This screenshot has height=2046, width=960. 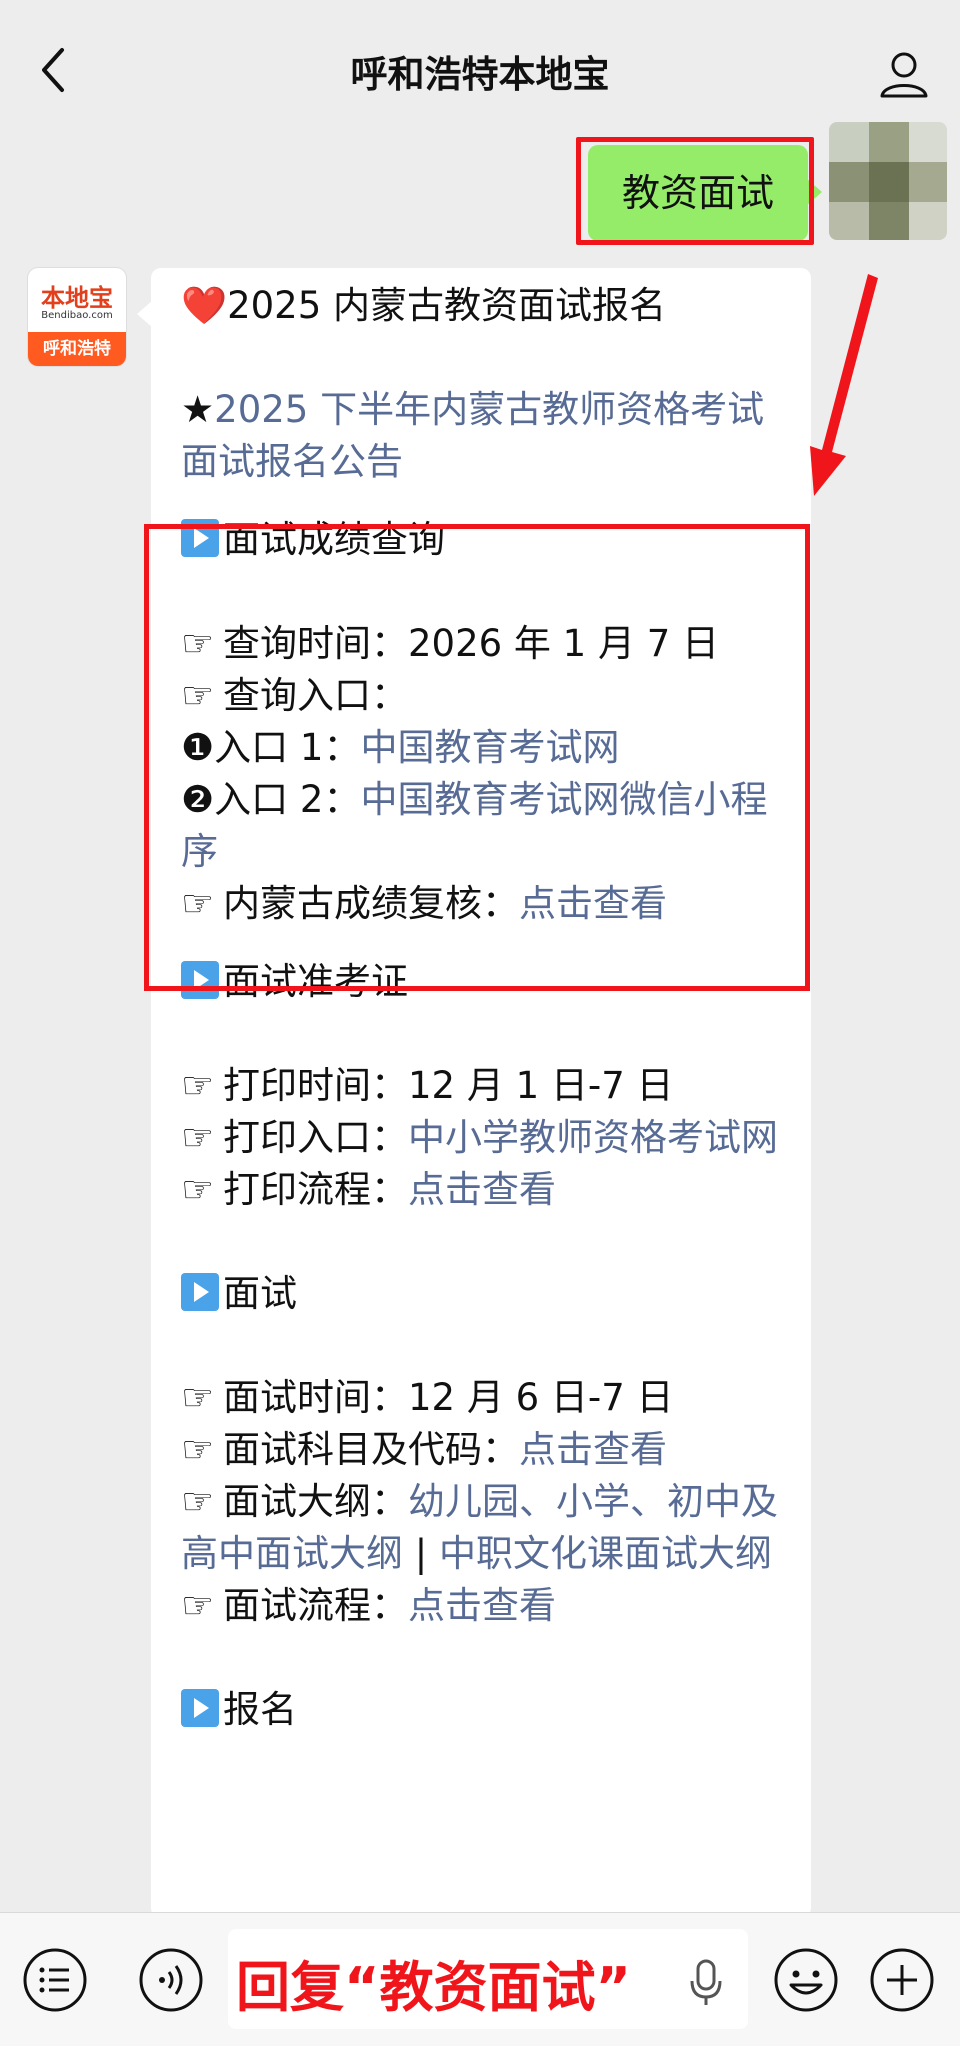 I want to click on ticket-entry-label: 打印入口：, so click(x=315, y=1137).